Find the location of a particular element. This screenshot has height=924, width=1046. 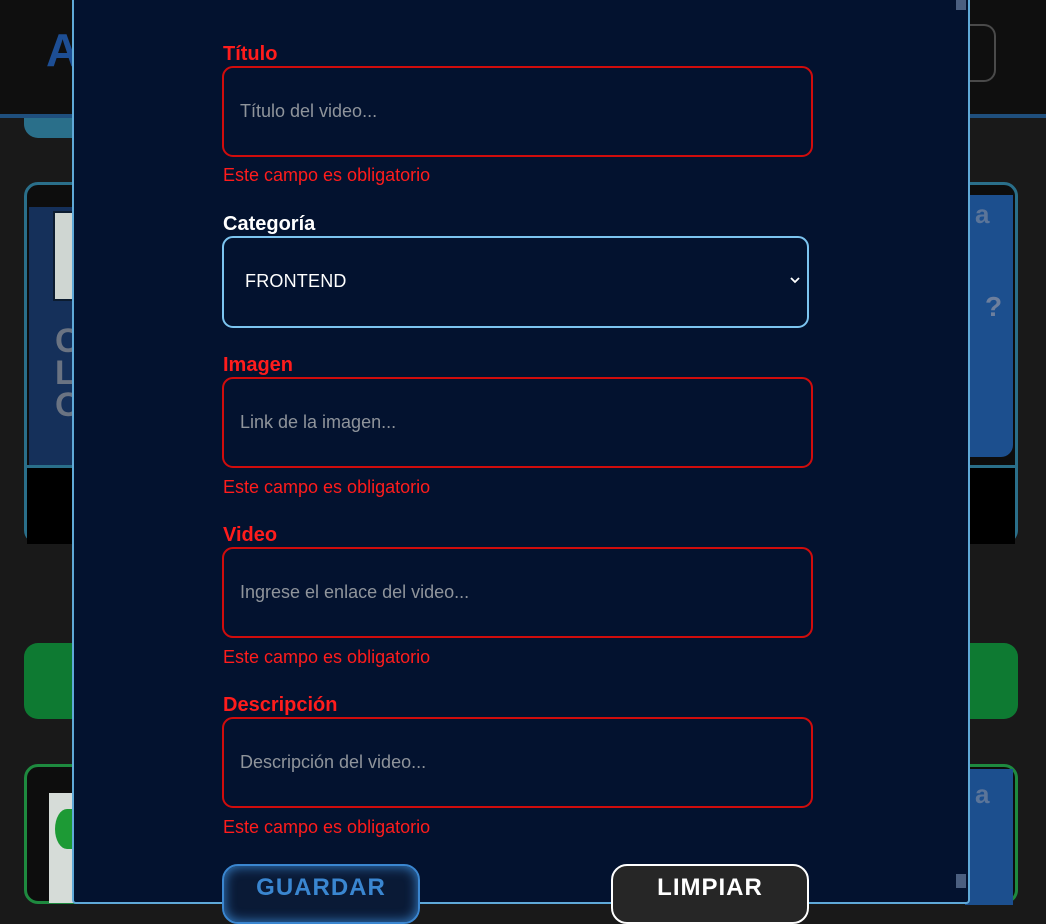

chevron-down-icon is located at coordinates (795, 280).